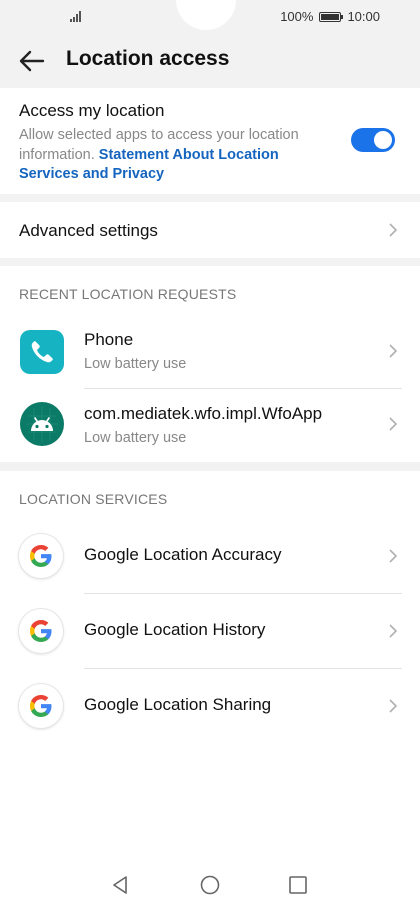 This screenshot has height=910, width=420. What do you see at coordinates (121, 885) in the screenshot?
I see `nav-back-icon` at bounding box center [121, 885].